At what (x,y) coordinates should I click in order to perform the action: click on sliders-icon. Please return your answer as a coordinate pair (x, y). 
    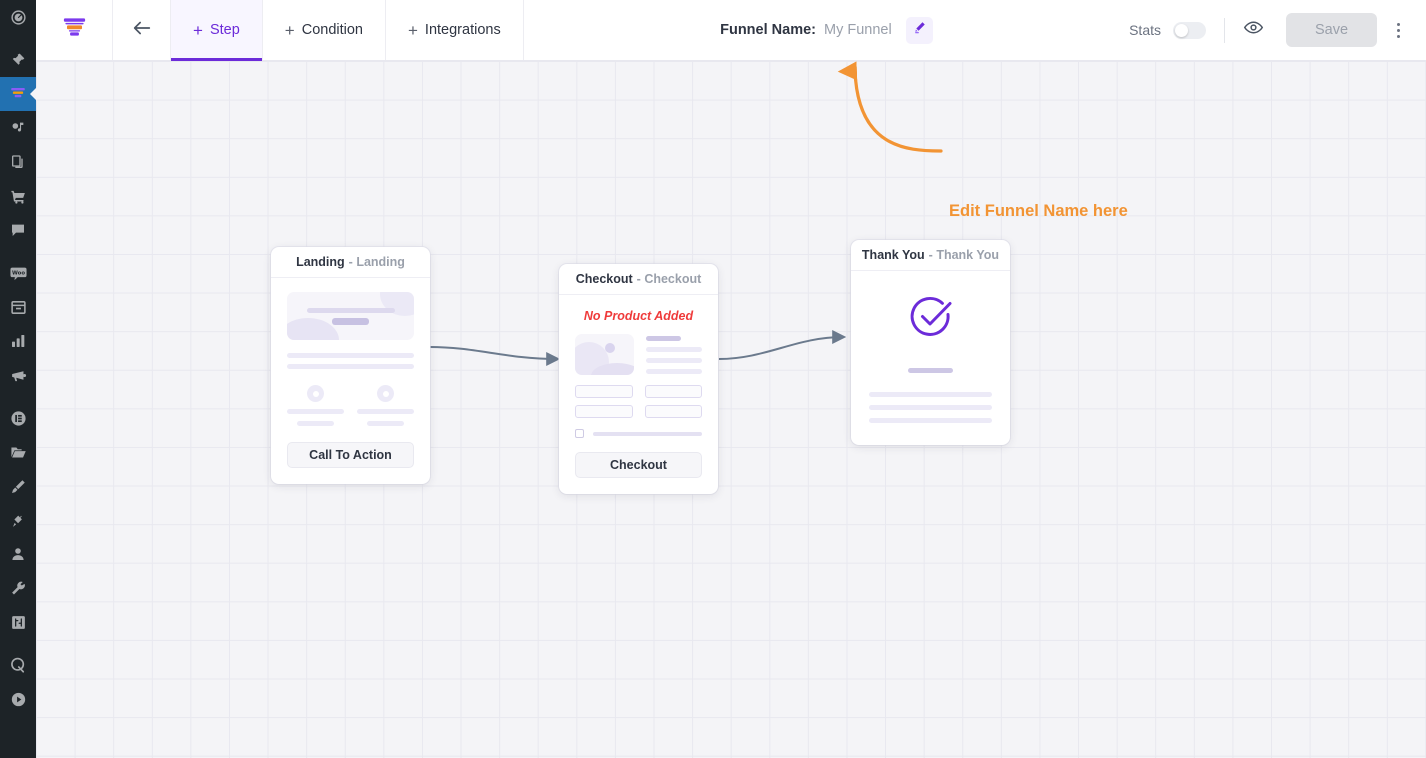
    Looking at the image, I should click on (18, 622).